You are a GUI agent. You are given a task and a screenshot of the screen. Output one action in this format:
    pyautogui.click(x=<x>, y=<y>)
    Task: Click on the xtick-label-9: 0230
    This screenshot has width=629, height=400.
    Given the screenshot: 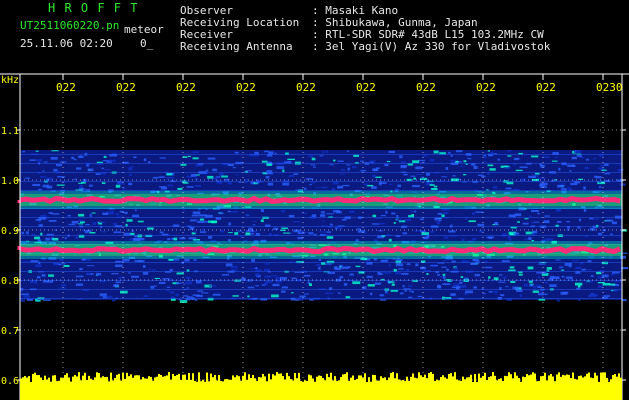 What is the action you would take?
    pyautogui.click(x=609, y=87)
    